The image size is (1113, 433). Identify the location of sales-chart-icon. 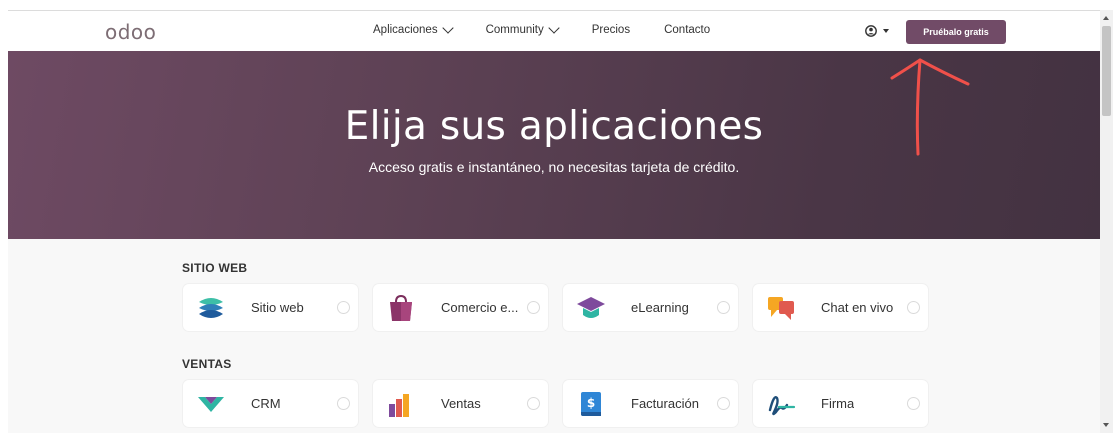
(399, 405).